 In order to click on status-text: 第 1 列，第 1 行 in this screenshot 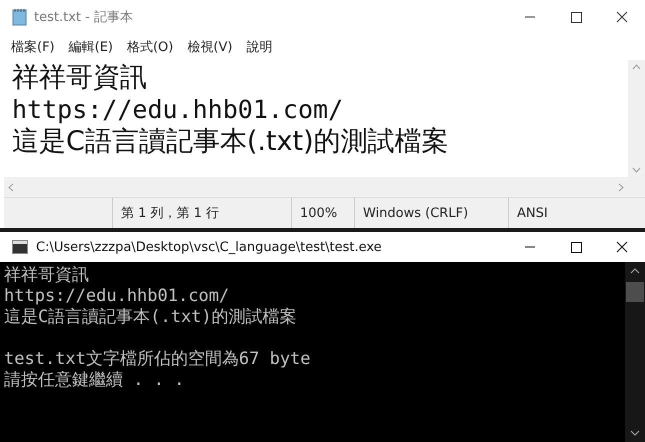, I will do `click(201, 213)`.